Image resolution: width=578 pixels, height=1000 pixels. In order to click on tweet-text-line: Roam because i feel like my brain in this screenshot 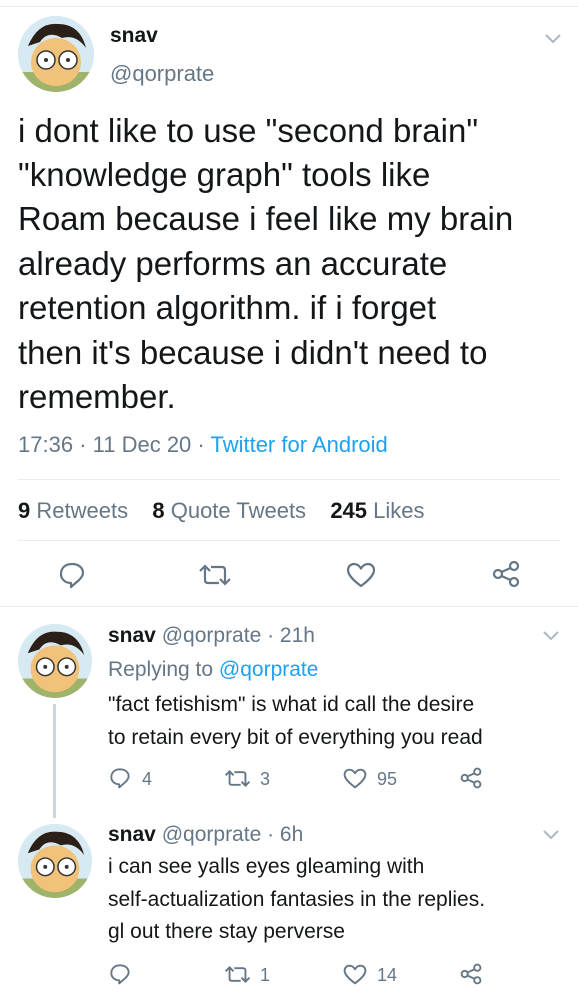, I will do `click(266, 218)`.